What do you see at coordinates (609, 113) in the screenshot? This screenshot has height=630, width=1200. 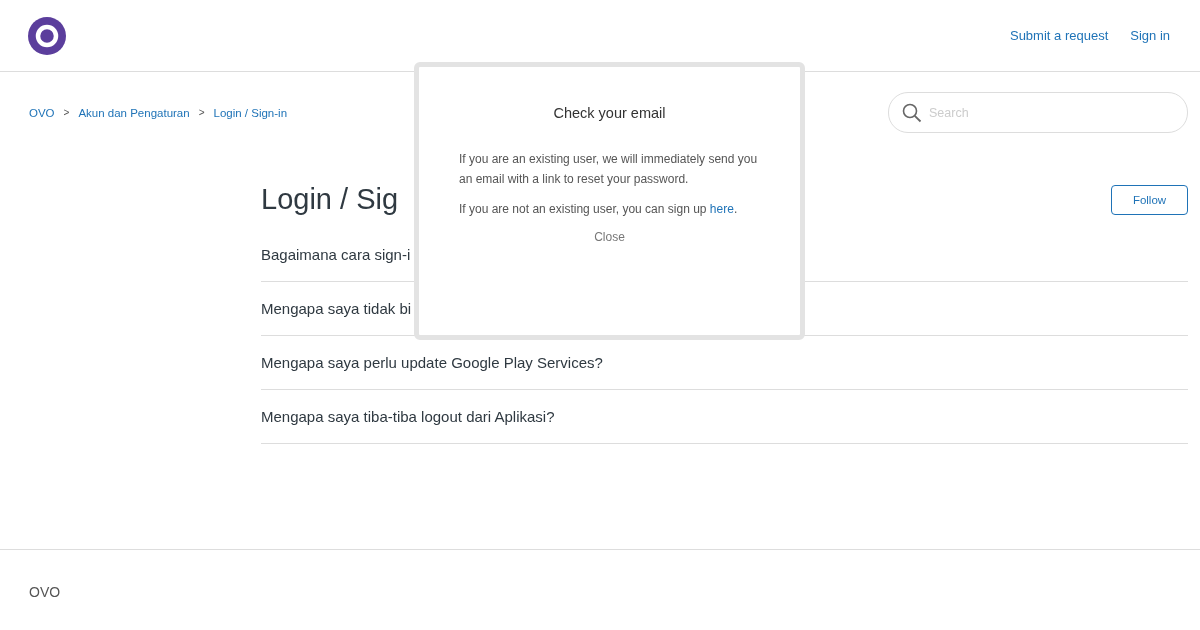 I see `dialog-title: Check your email` at bounding box center [609, 113].